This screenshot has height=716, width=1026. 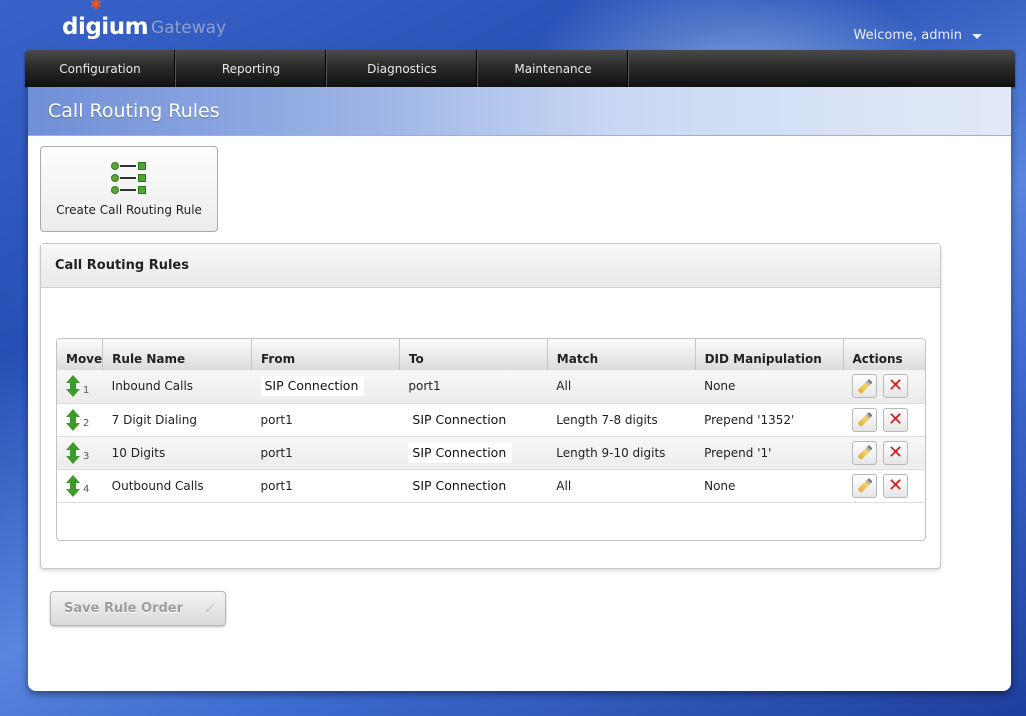 What do you see at coordinates (621, 420) in the screenshot?
I see `rule-match: Length 7-8 digits` at bounding box center [621, 420].